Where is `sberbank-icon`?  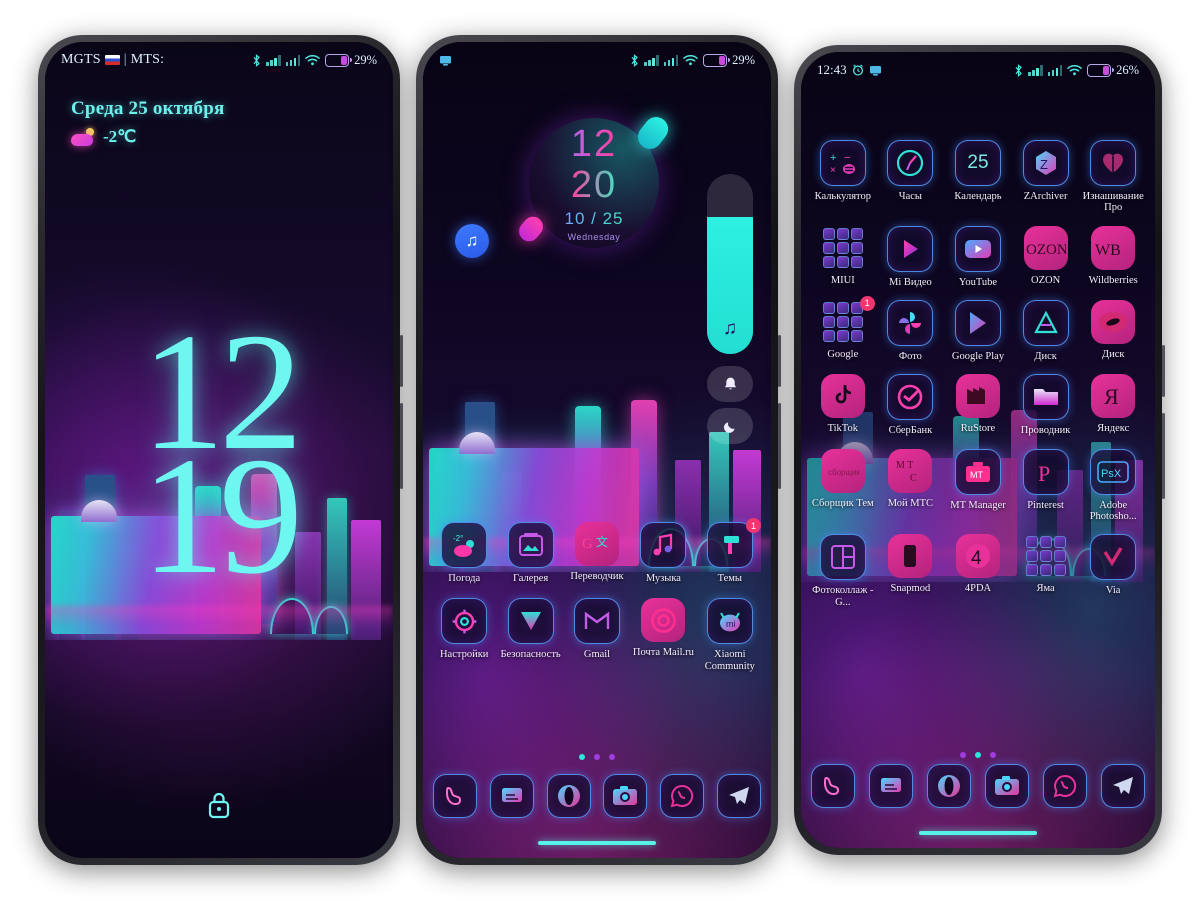
sberbank-icon is located at coordinates (910, 397).